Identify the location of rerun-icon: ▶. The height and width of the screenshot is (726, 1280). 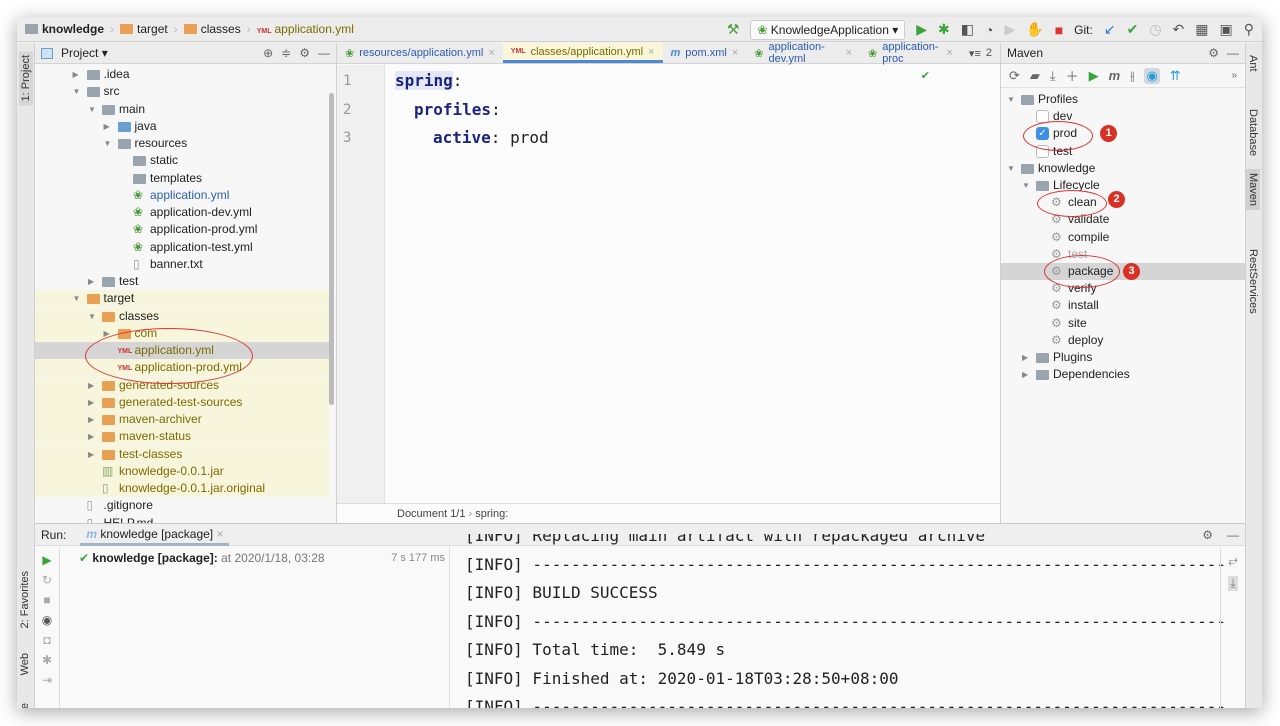
(46, 560).